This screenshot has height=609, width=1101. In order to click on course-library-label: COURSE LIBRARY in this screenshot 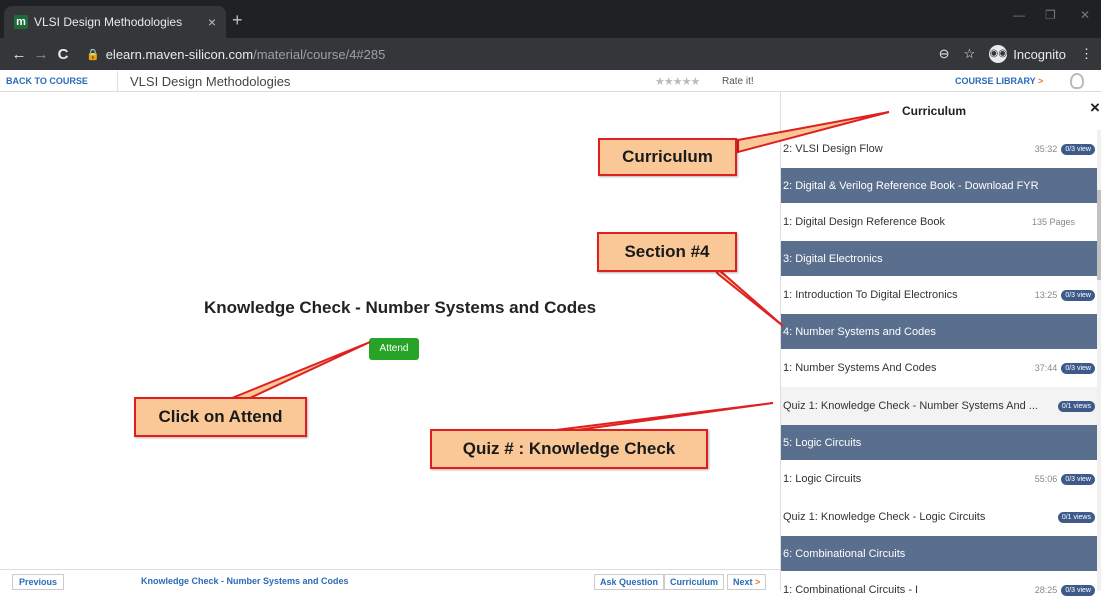, I will do `click(995, 81)`.